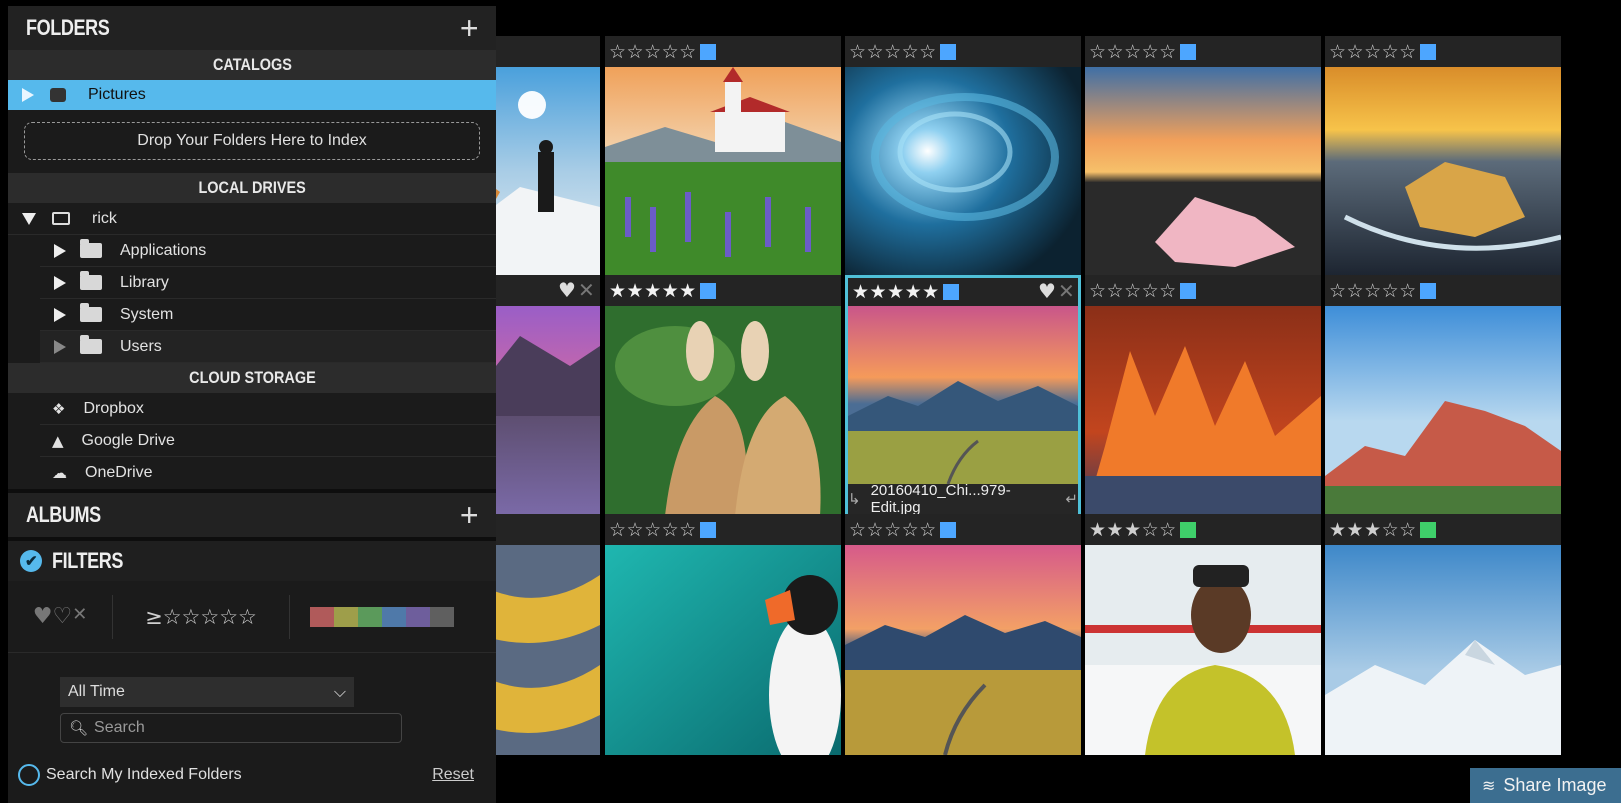 This screenshot has height=803, width=1621. What do you see at coordinates (29, 775) in the screenshot?
I see `indexed-radio` at bounding box center [29, 775].